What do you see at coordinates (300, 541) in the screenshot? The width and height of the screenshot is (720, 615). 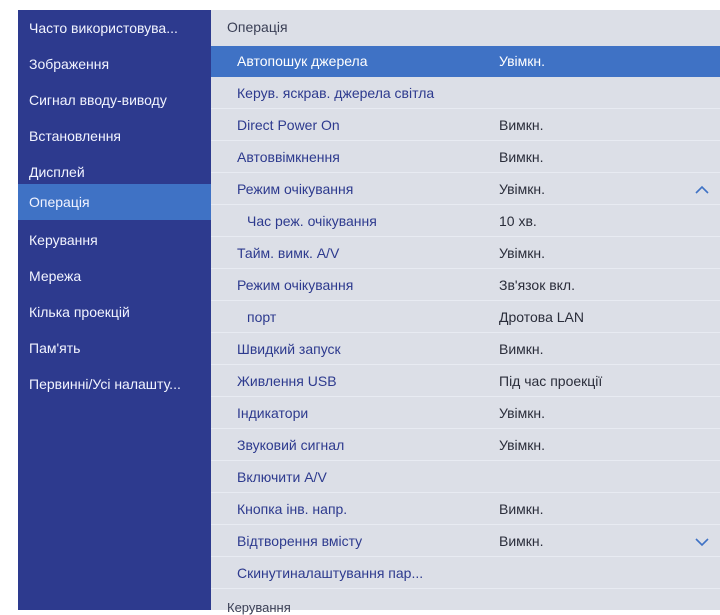 I see `setting-label: Відтворення вмісту` at bounding box center [300, 541].